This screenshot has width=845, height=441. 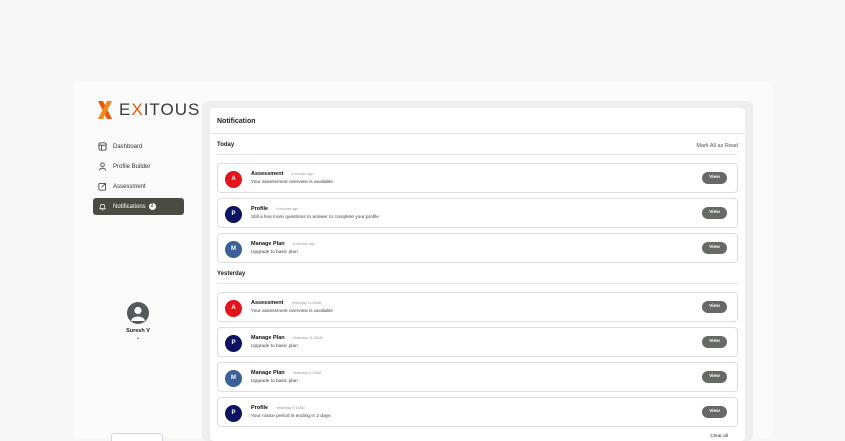 What do you see at coordinates (283, 244) in the screenshot?
I see `notification-title: Manage Plan 5 minutes ago` at bounding box center [283, 244].